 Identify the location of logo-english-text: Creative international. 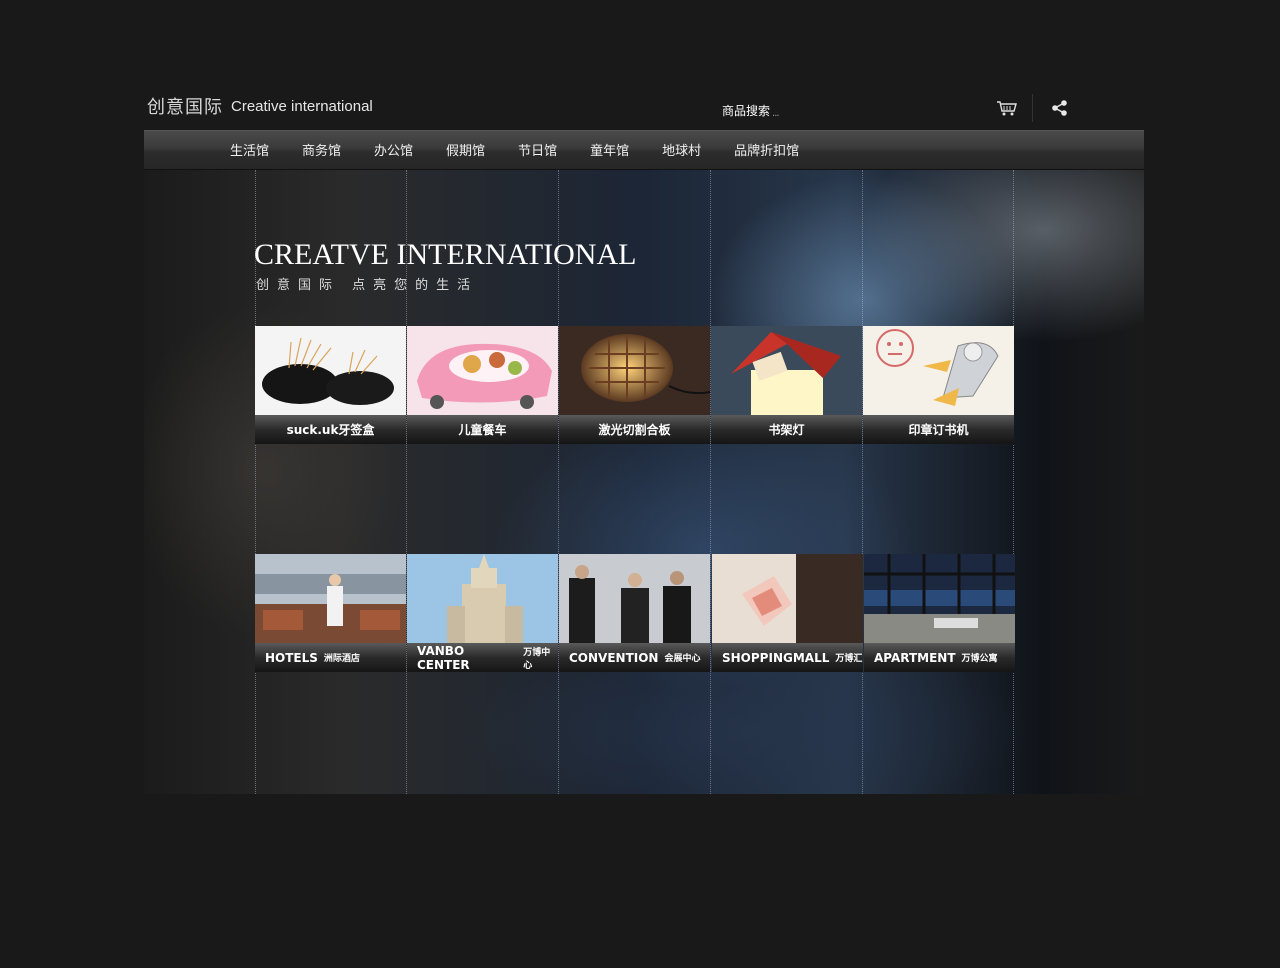
(302, 106).